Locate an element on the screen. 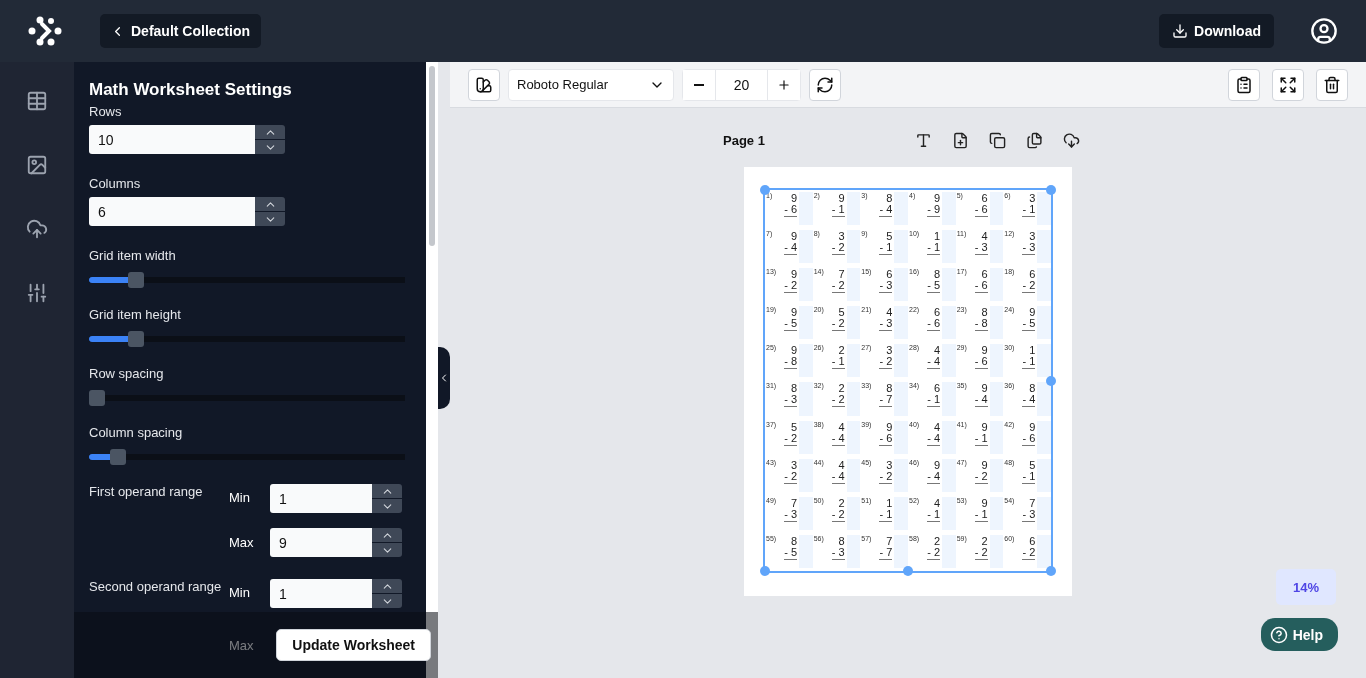  table-icon is located at coordinates (37, 101).